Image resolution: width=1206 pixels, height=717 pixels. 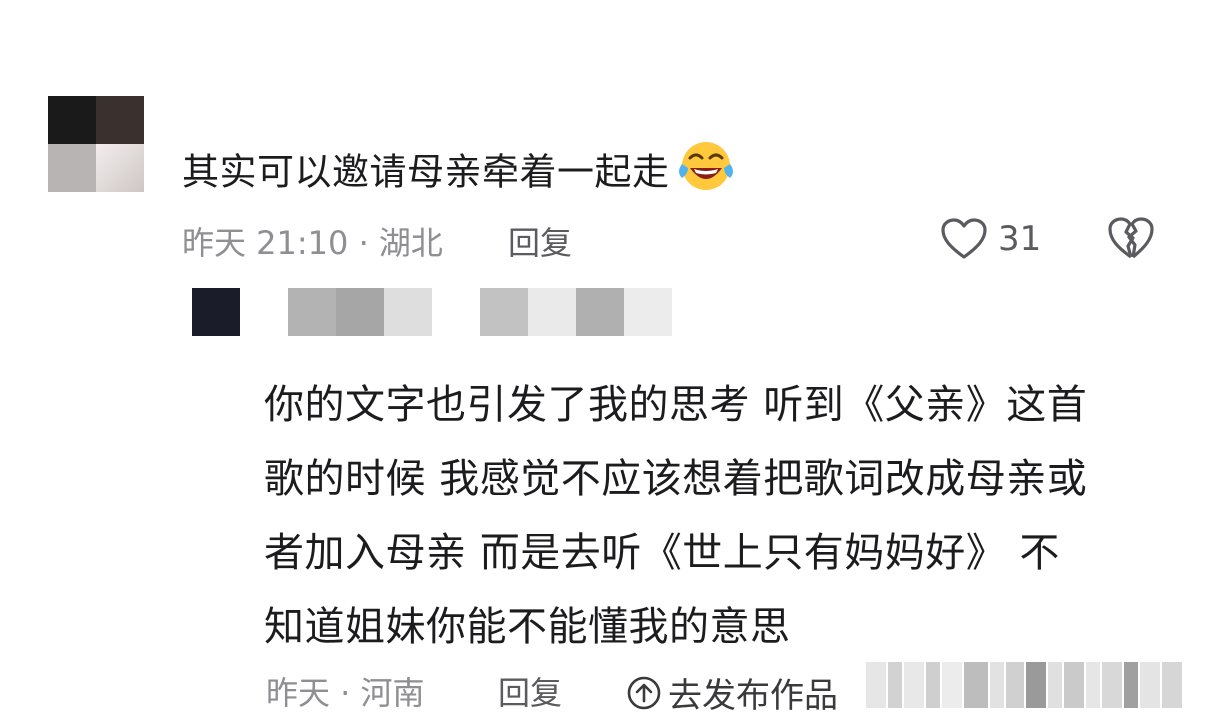 What do you see at coordinates (345, 693) in the screenshot?
I see `reply-meta: 昨天 · 河南` at bounding box center [345, 693].